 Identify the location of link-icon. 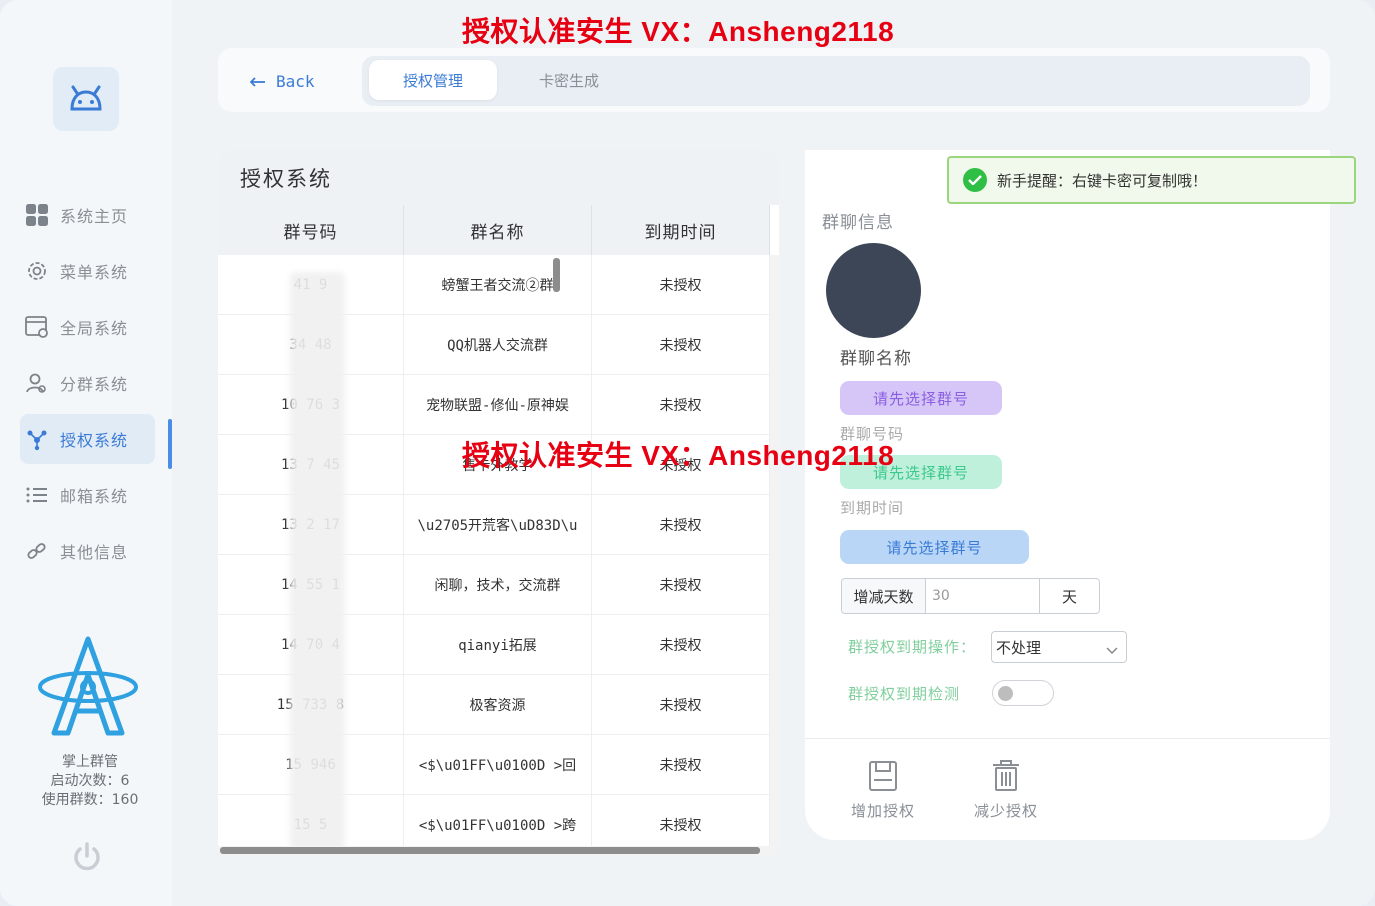
(37, 551).